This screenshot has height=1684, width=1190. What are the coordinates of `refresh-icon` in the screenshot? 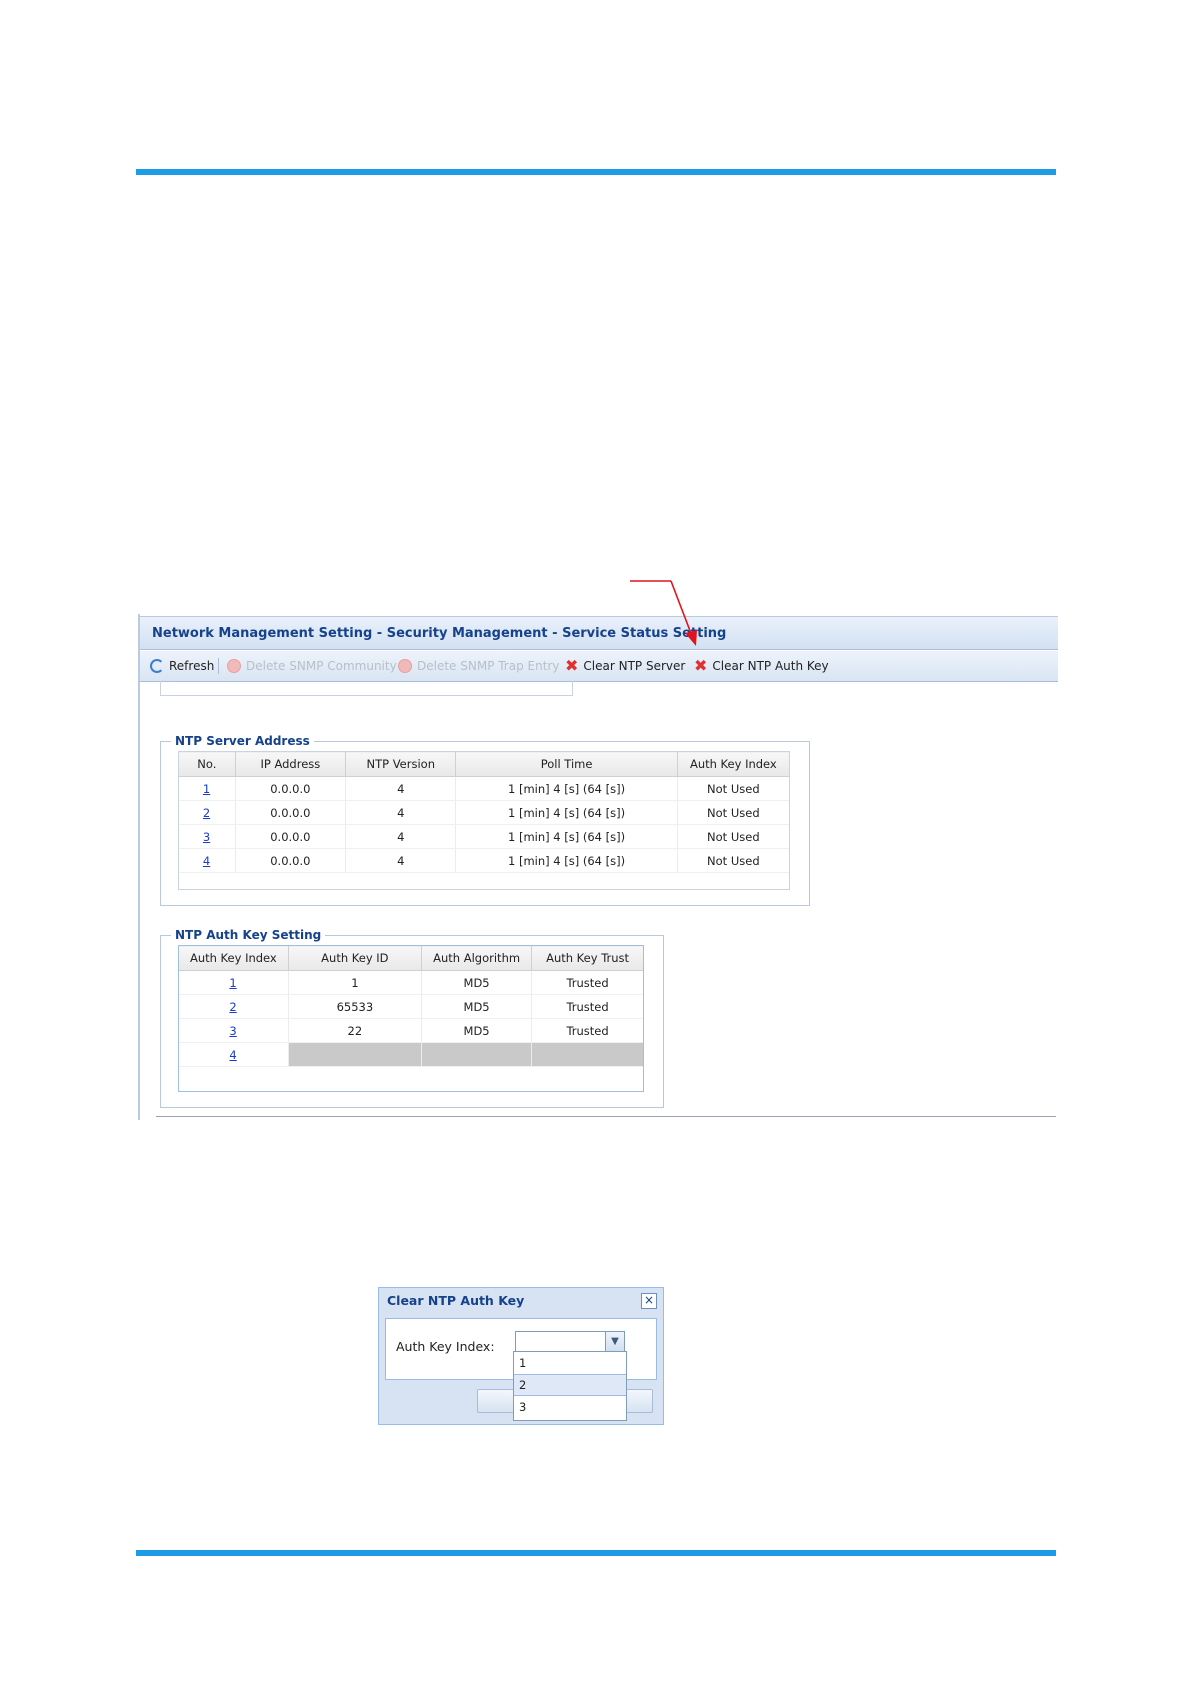 It's located at (157, 666).